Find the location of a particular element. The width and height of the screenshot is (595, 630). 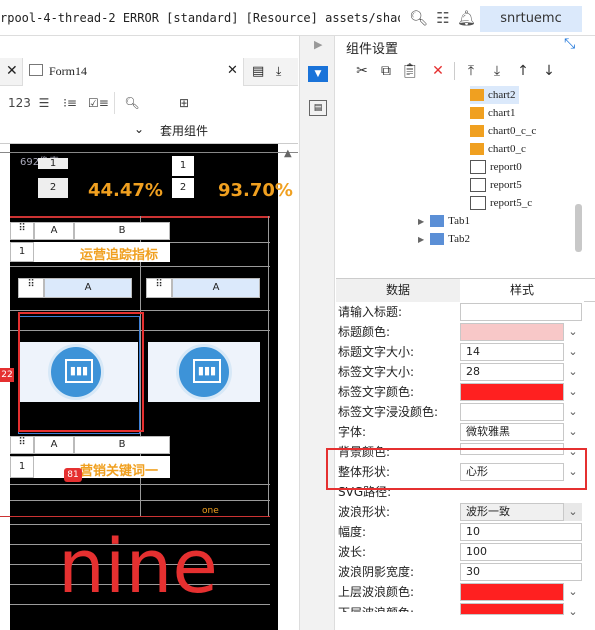

apply-component-button: 套用组件 is located at coordinates (184, 130).